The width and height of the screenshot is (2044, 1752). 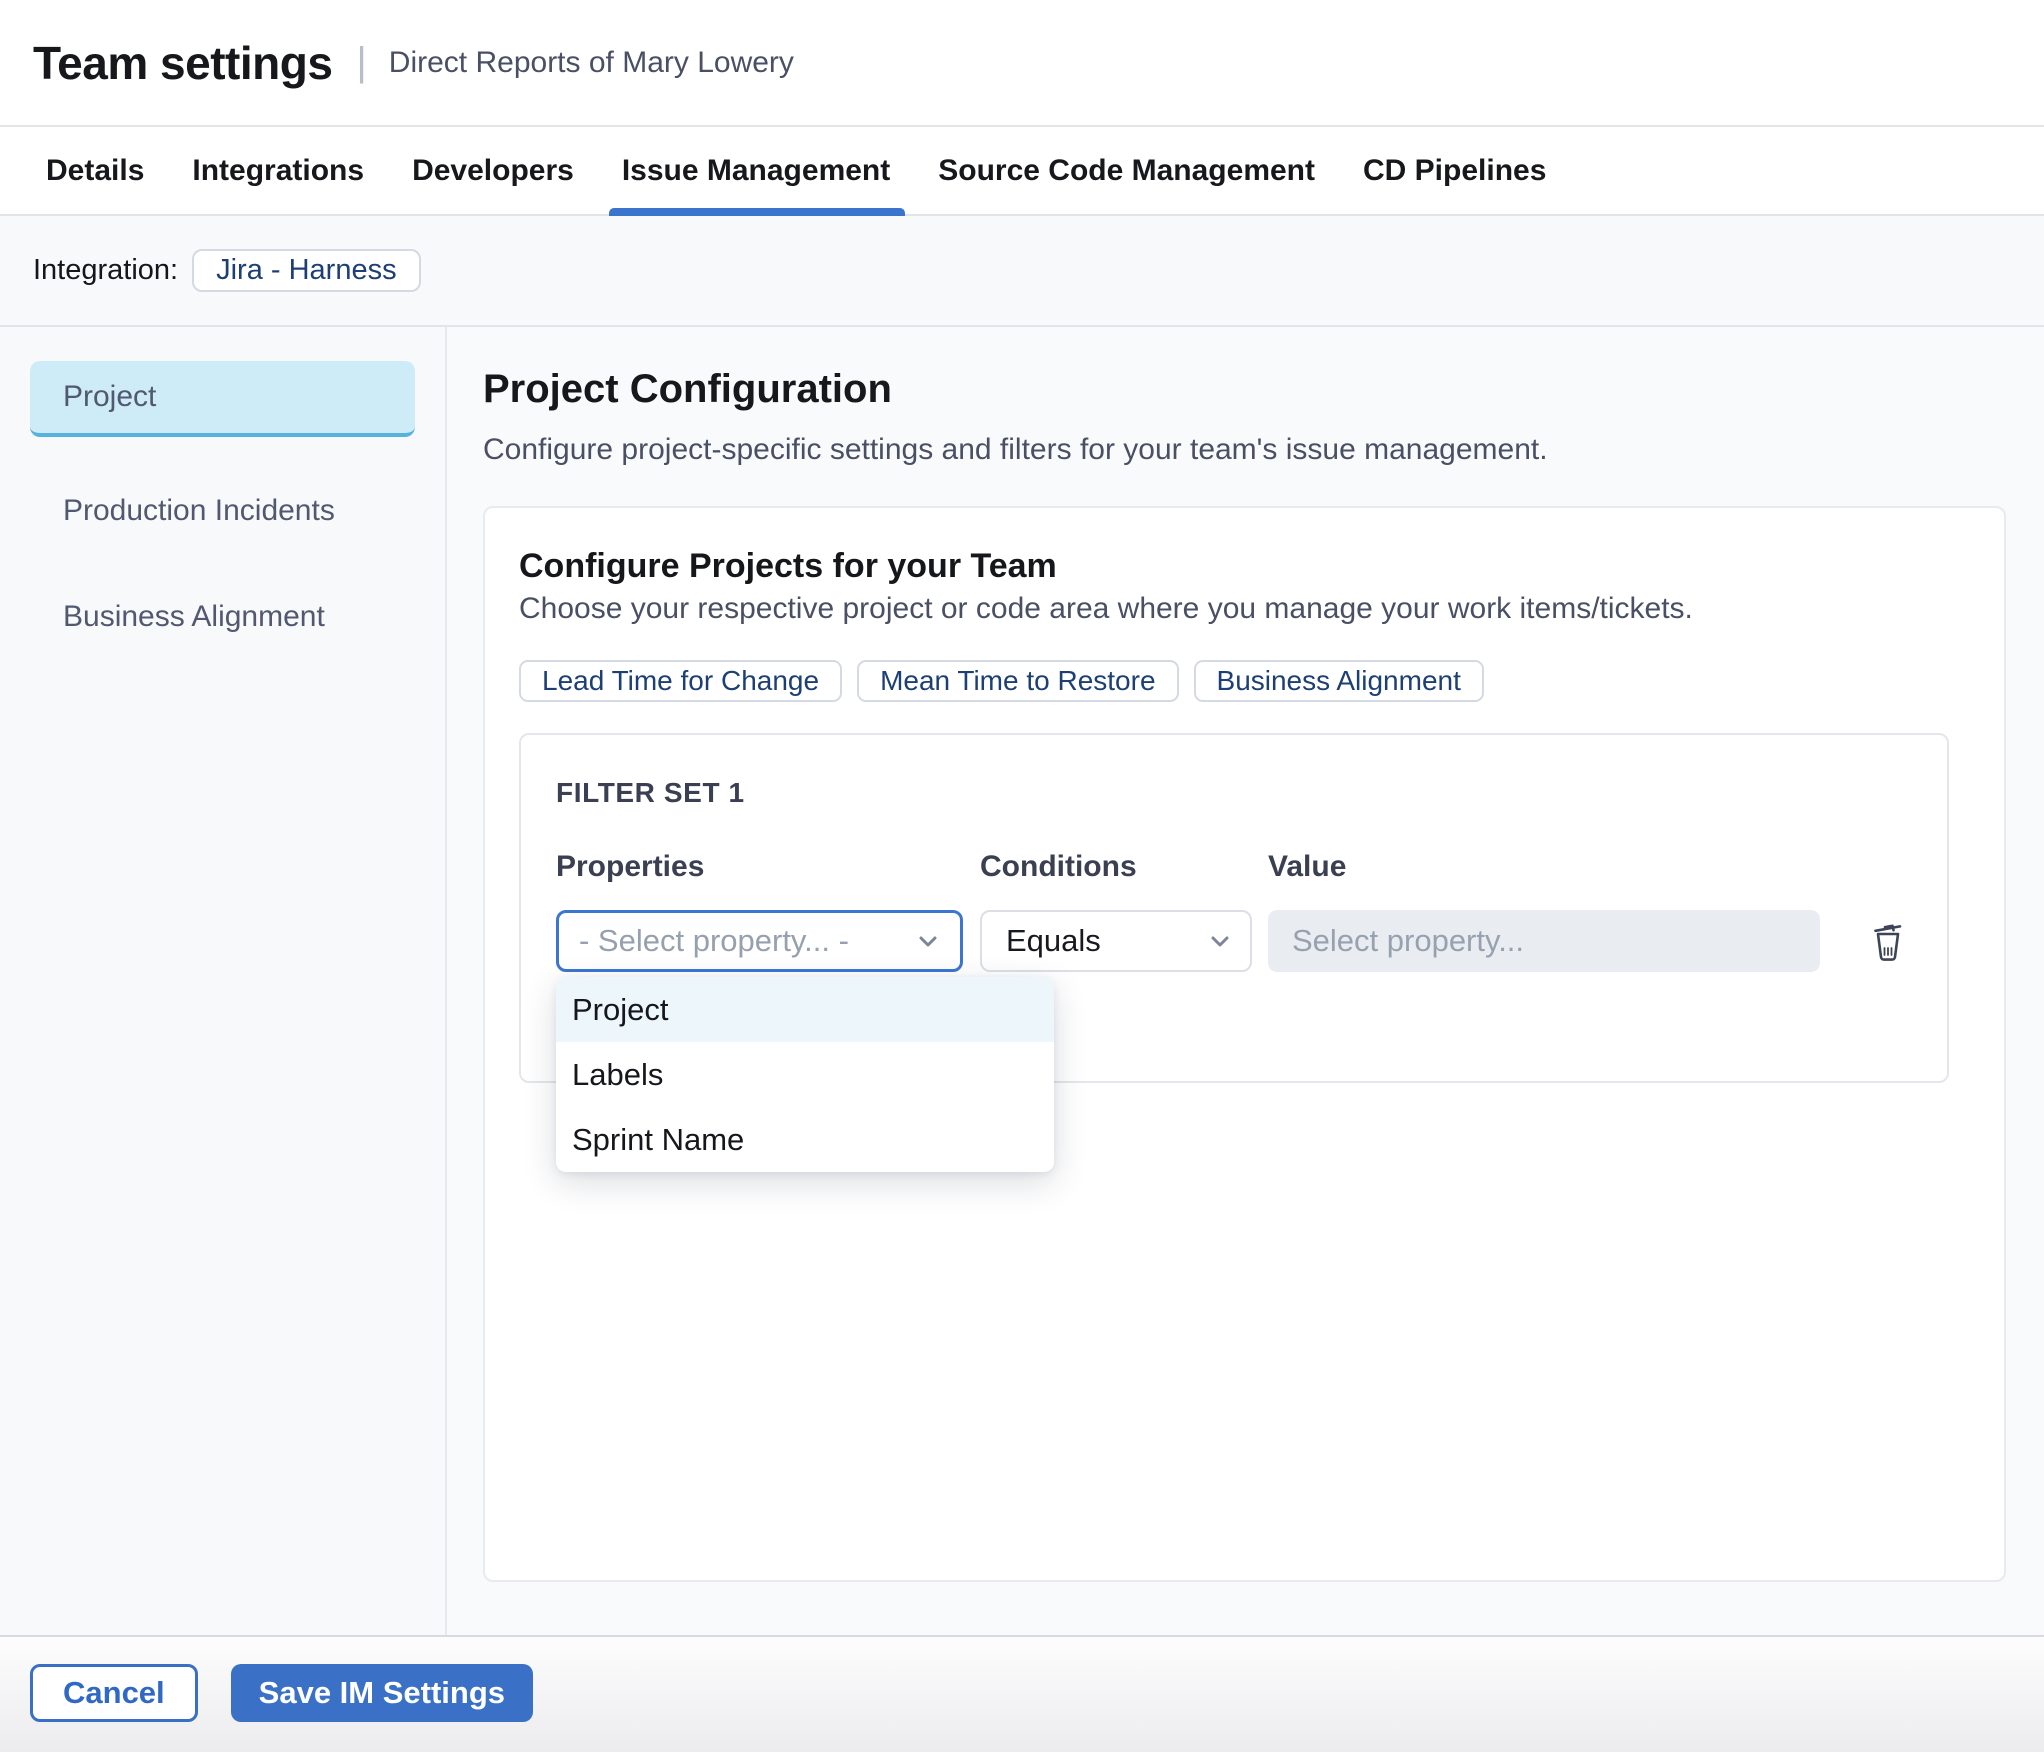 I want to click on footer-action-bar: Cancel Save IM Settings, so click(x=1022, y=1693).